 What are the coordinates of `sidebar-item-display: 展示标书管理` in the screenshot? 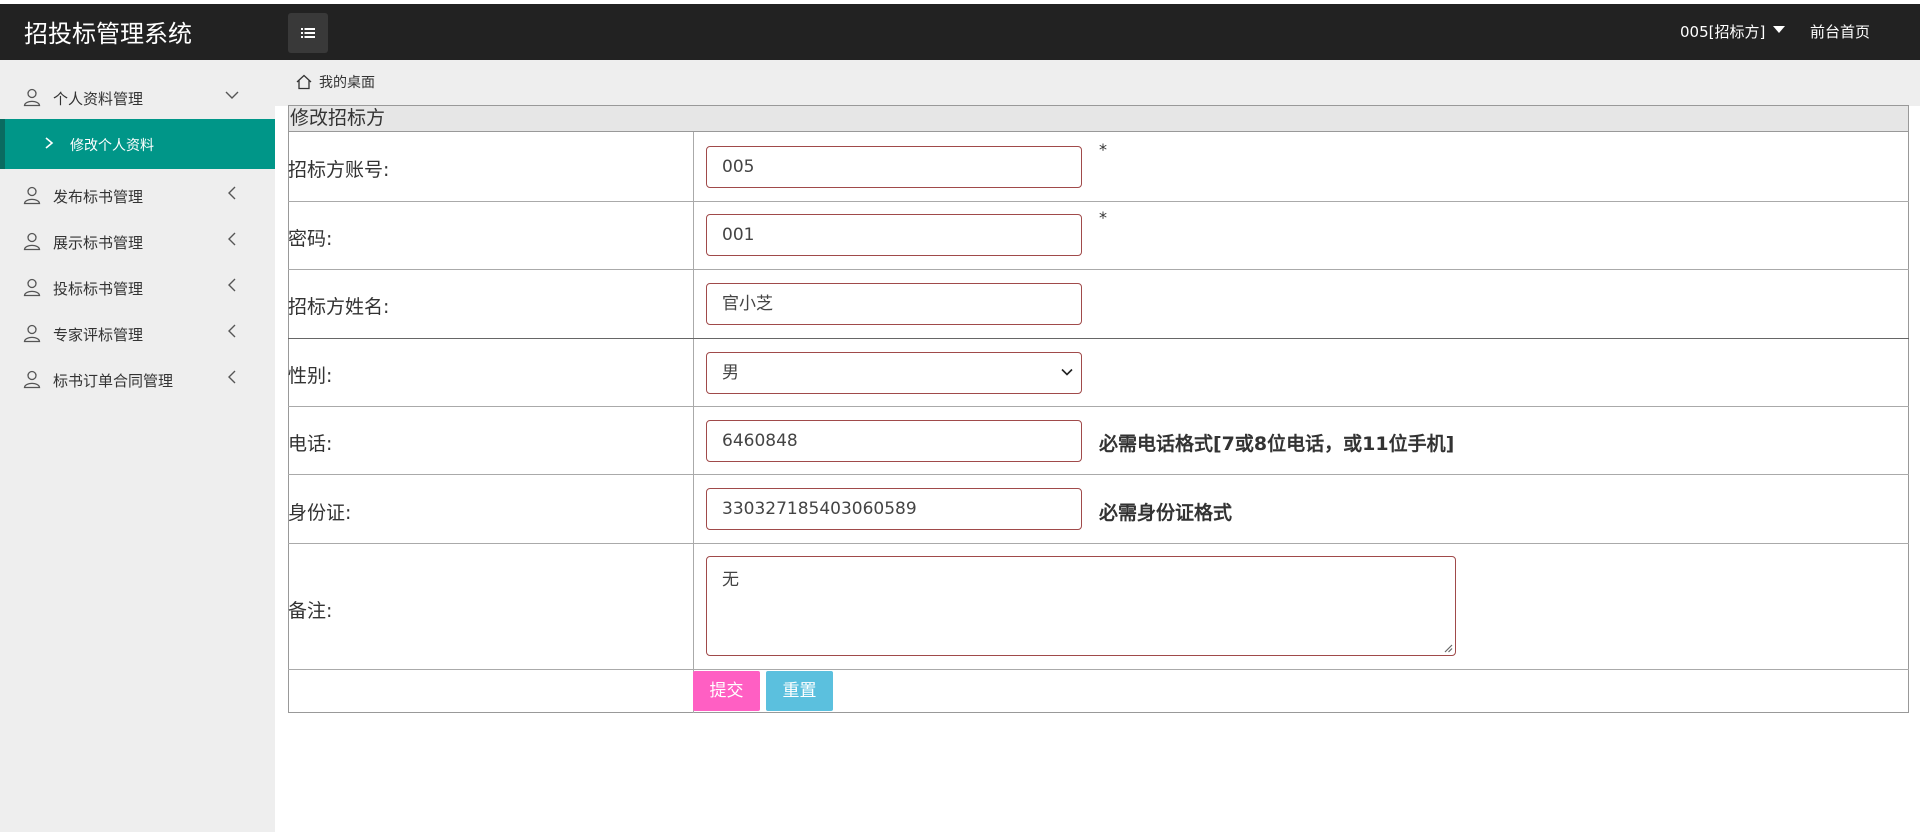 It's located at (137, 240).